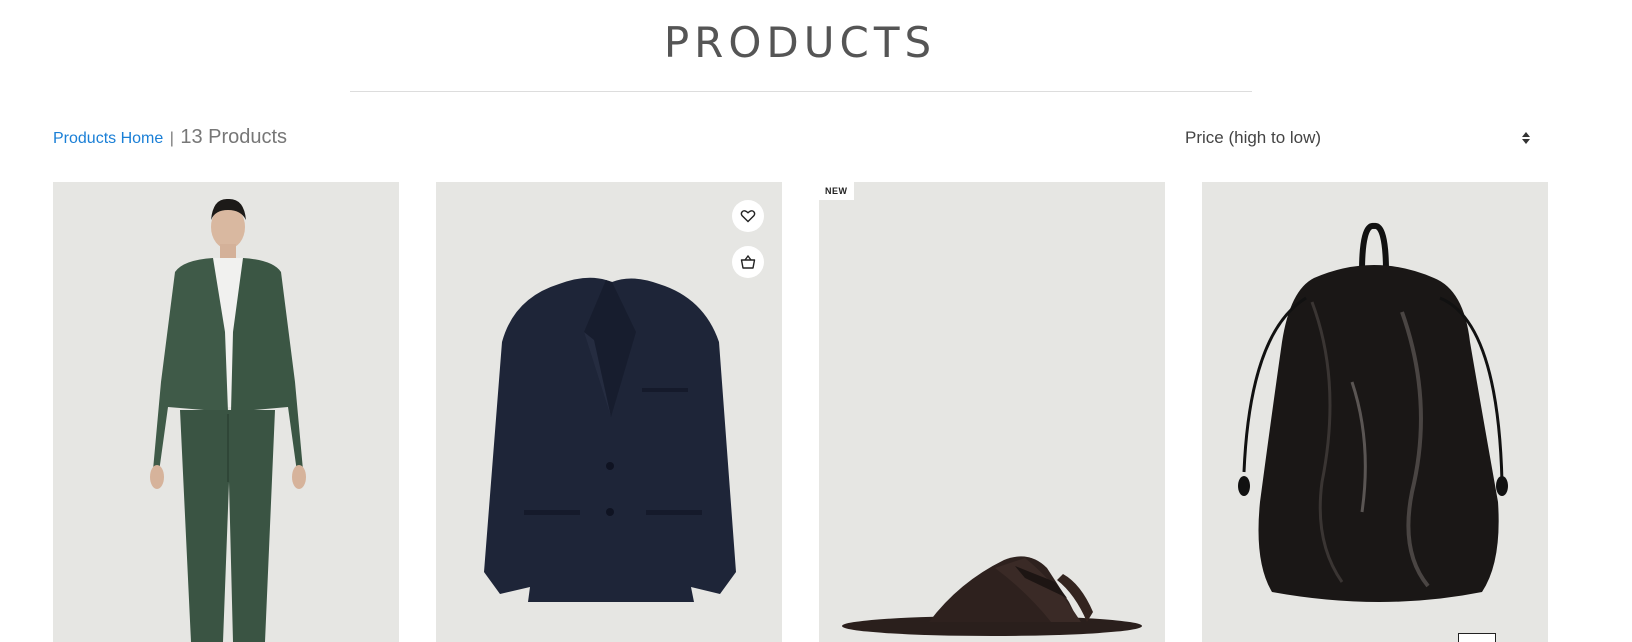 Image resolution: width=1632 pixels, height=642 pixels. I want to click on add-to-basket-button, so click(748, 262).